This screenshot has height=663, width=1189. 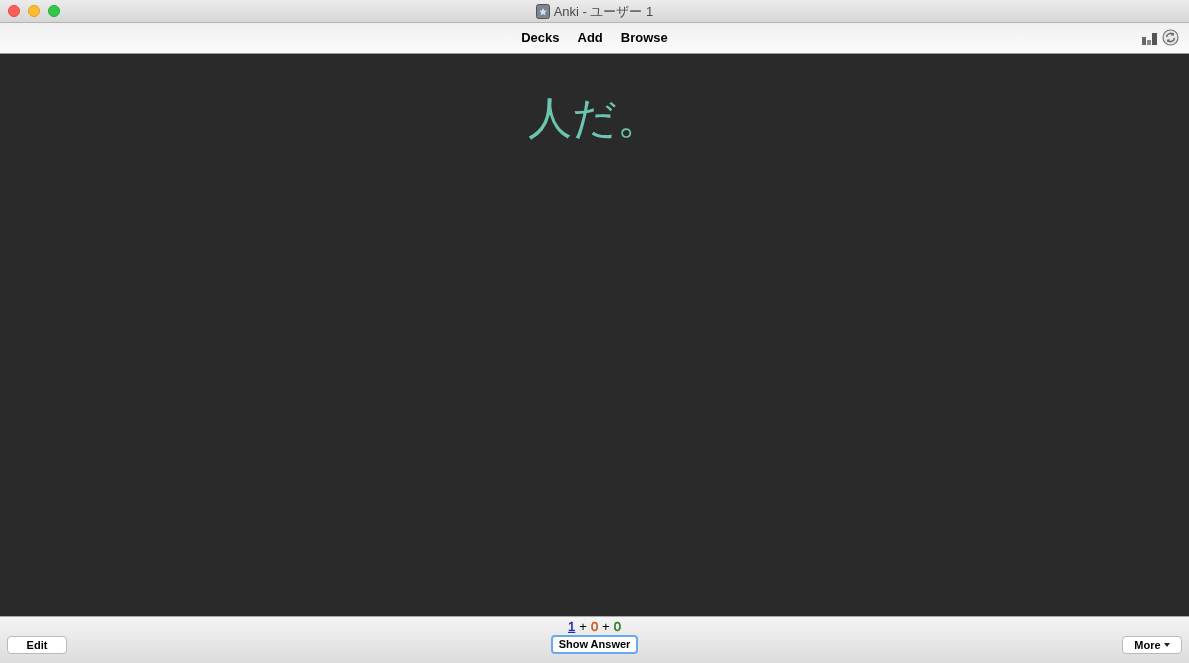 I want to click on zoom-button, so click(x=54, y=11).